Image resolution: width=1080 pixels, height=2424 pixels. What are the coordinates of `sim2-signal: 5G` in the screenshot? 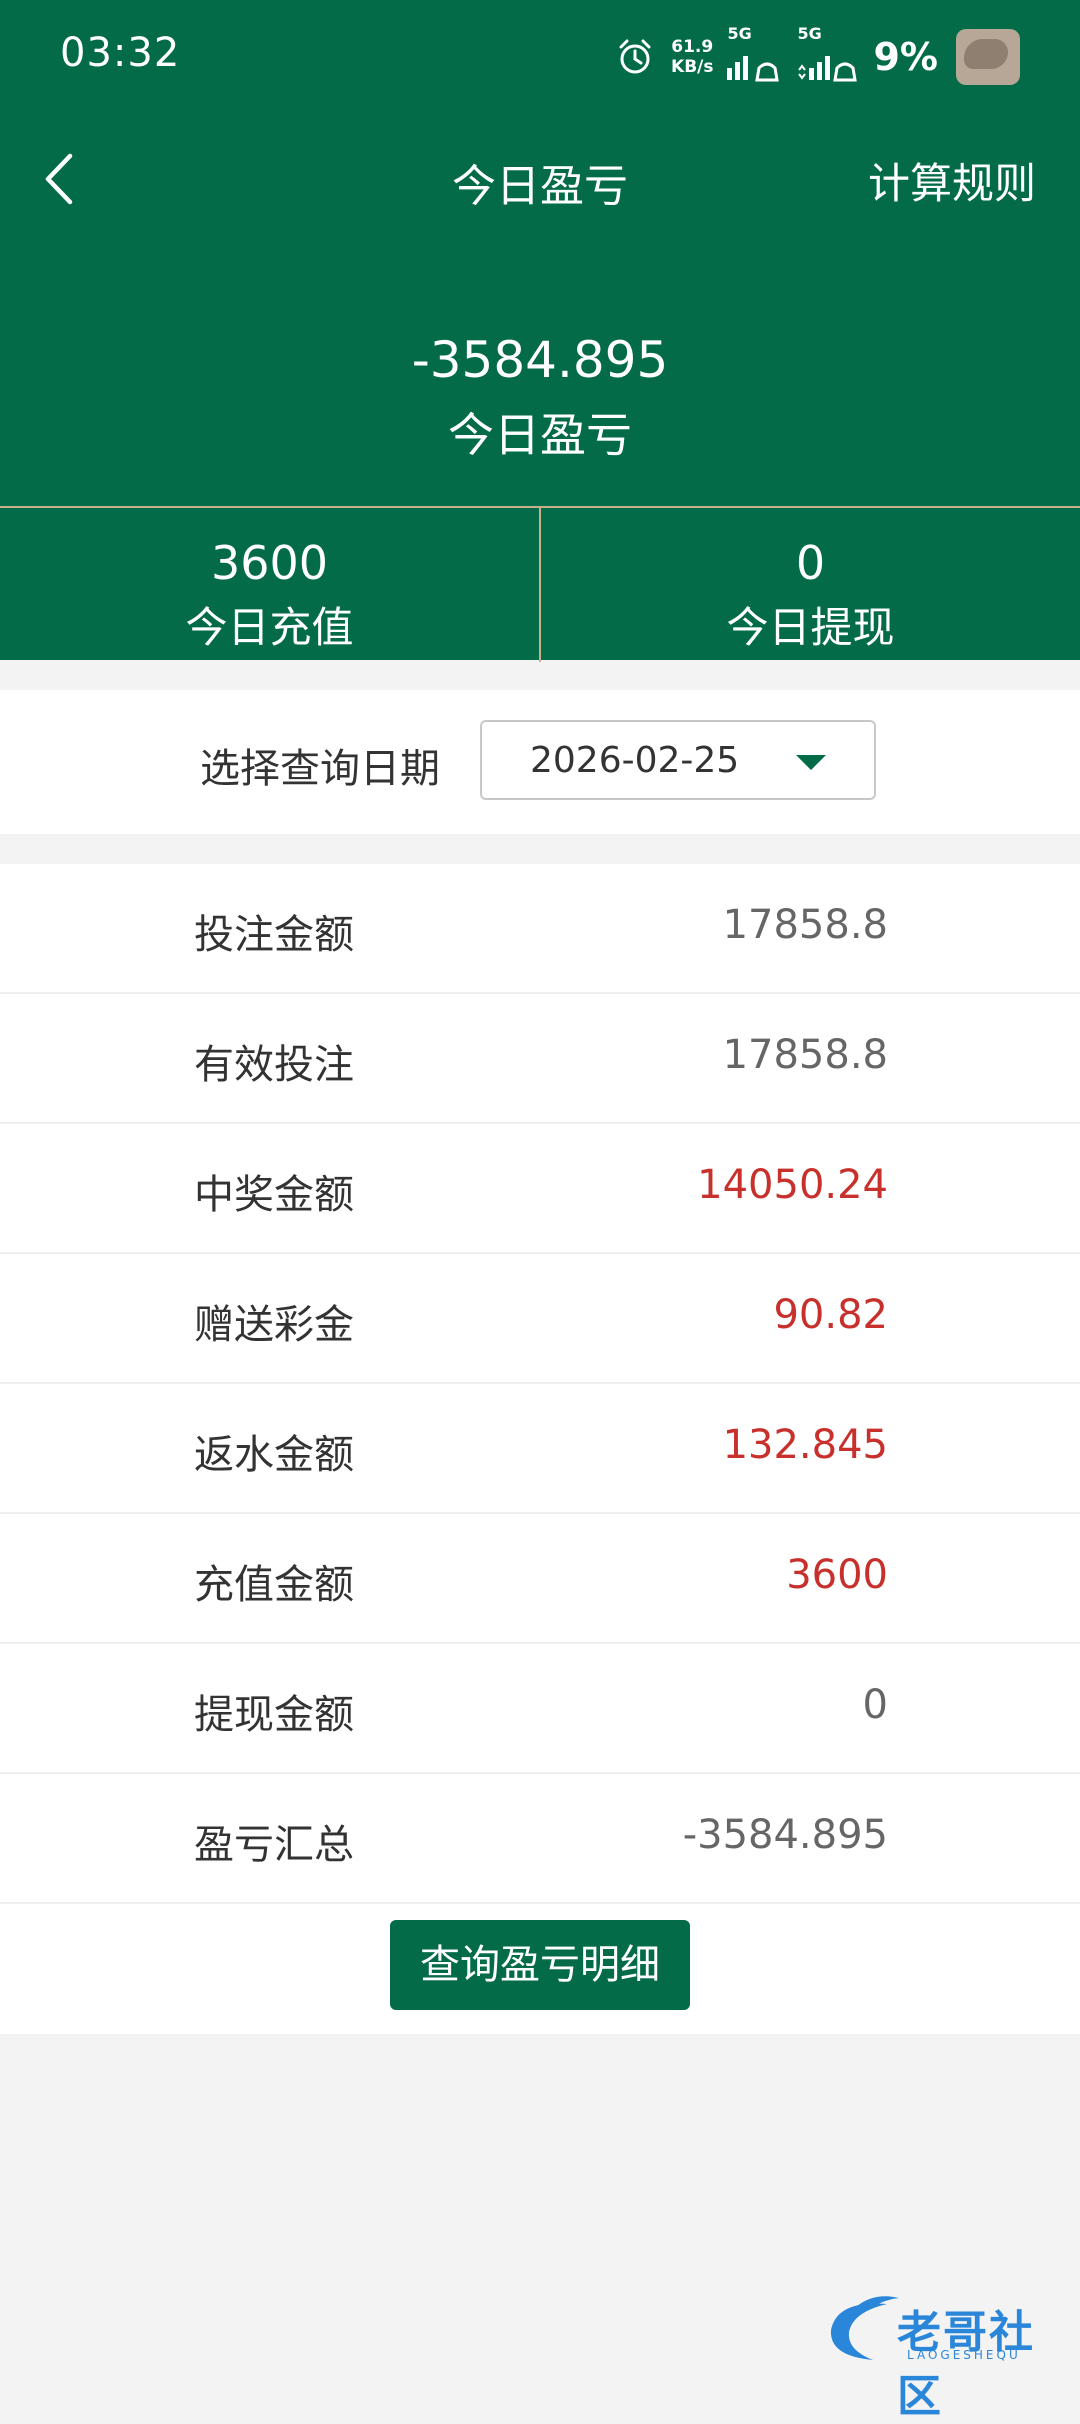 It's located at (828, 53).